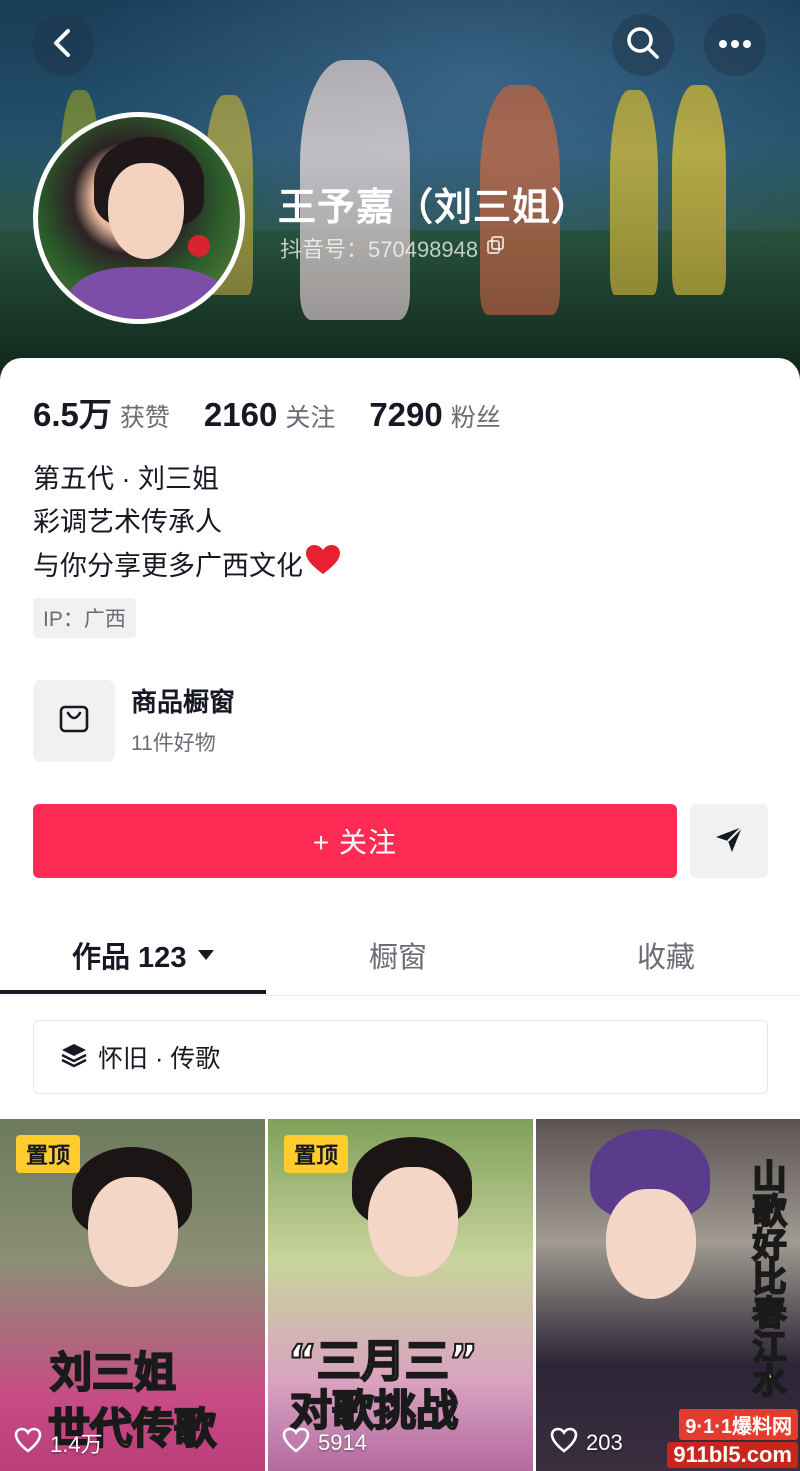 This screenshot has height=1471, width=800. I want to click on stat-label: 关注, so click(310, 418).